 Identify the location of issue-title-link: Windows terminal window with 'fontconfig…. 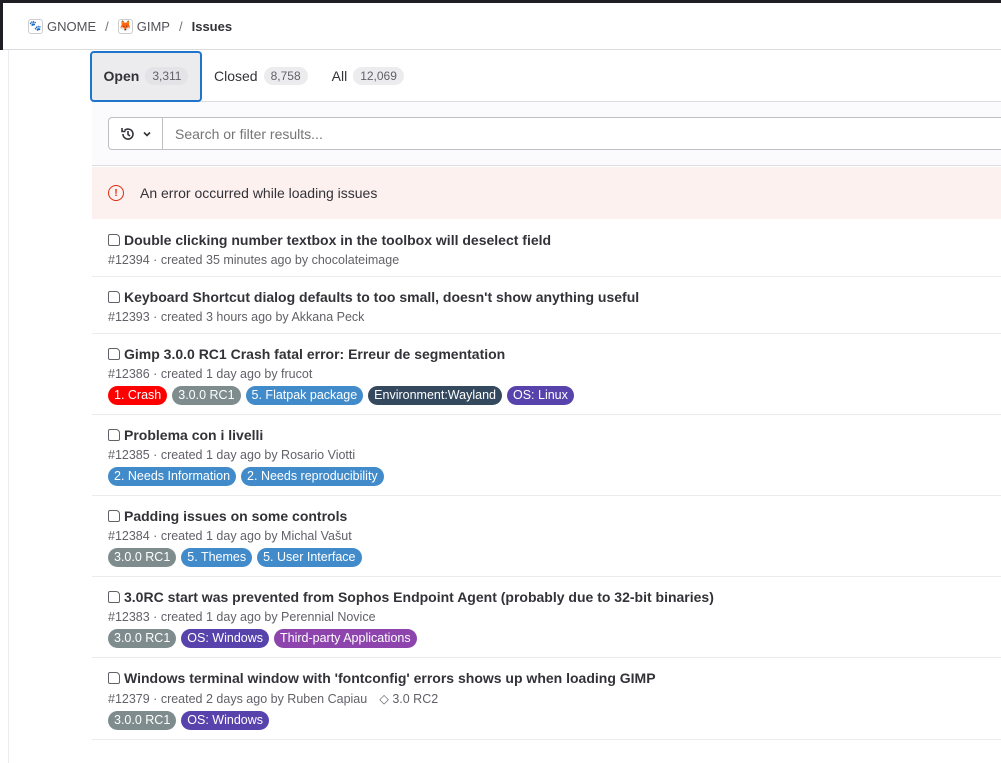
(390, 678).